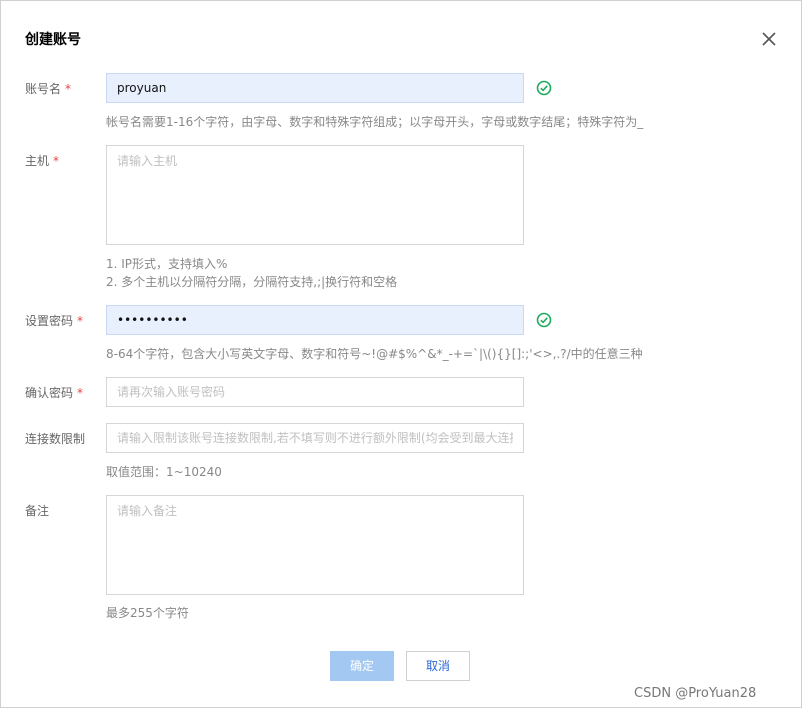  What do you see at coordinates (167, 264) in the screenshot?
I see `host-hint-ip: 1. IP形式，支持填入%` at bounding box center [167, 264].